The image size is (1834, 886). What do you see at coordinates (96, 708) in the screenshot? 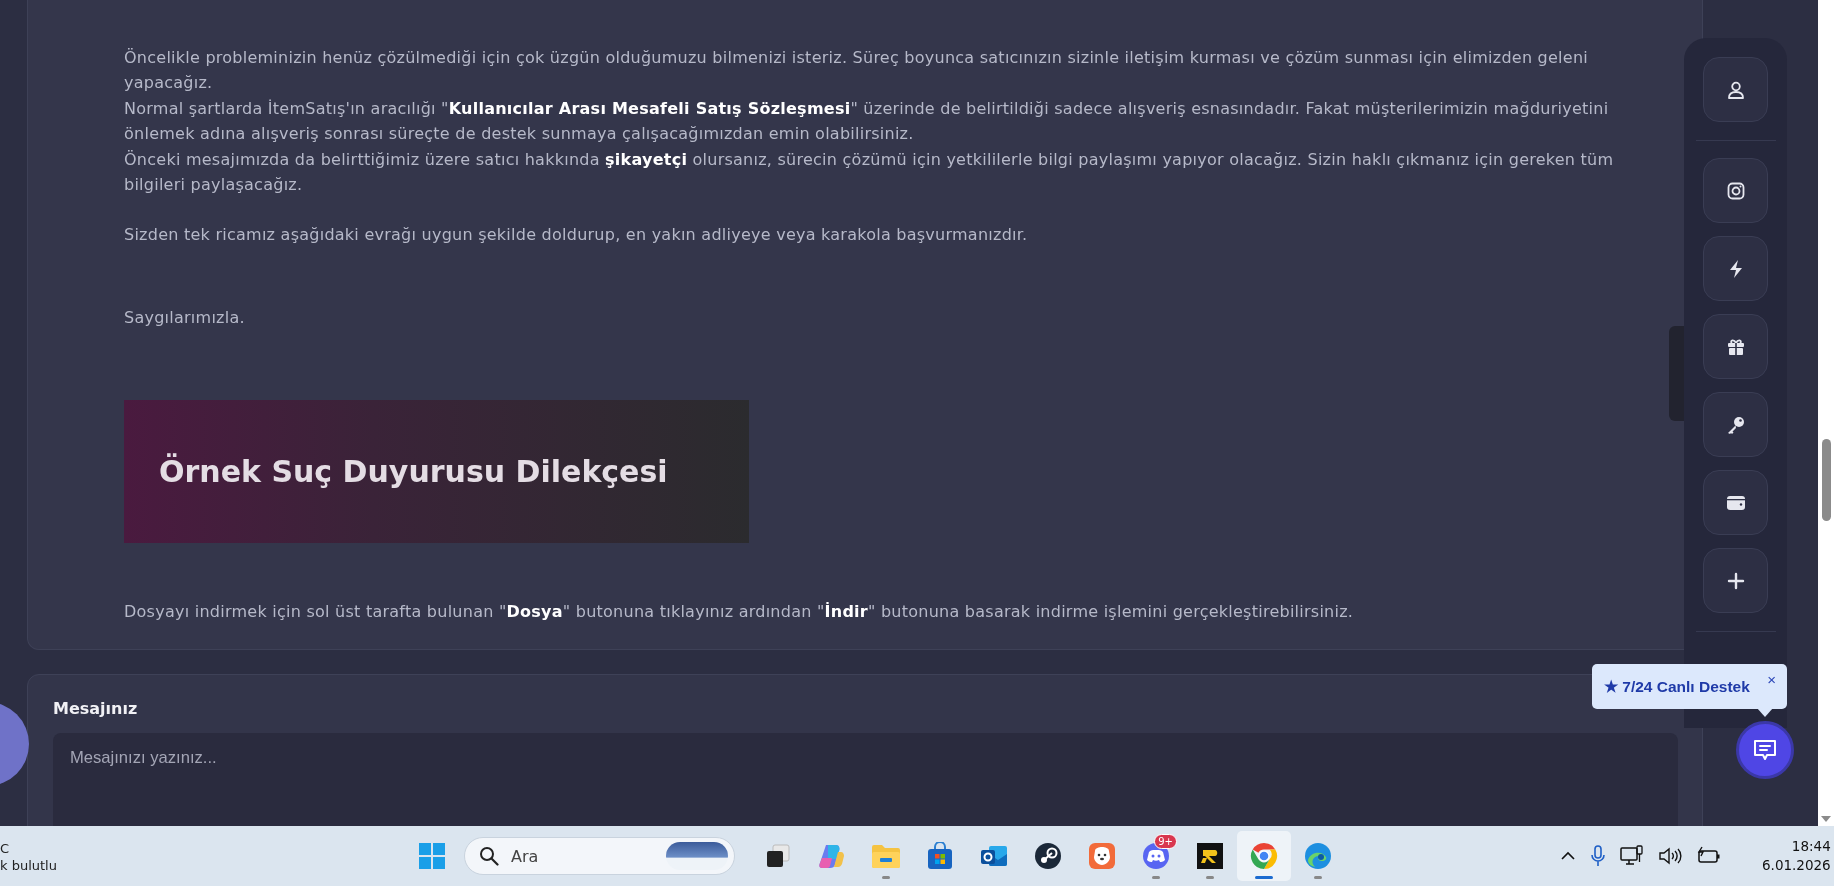
I see `reply-label: Mesajınız` at bounding box center [96, 708].